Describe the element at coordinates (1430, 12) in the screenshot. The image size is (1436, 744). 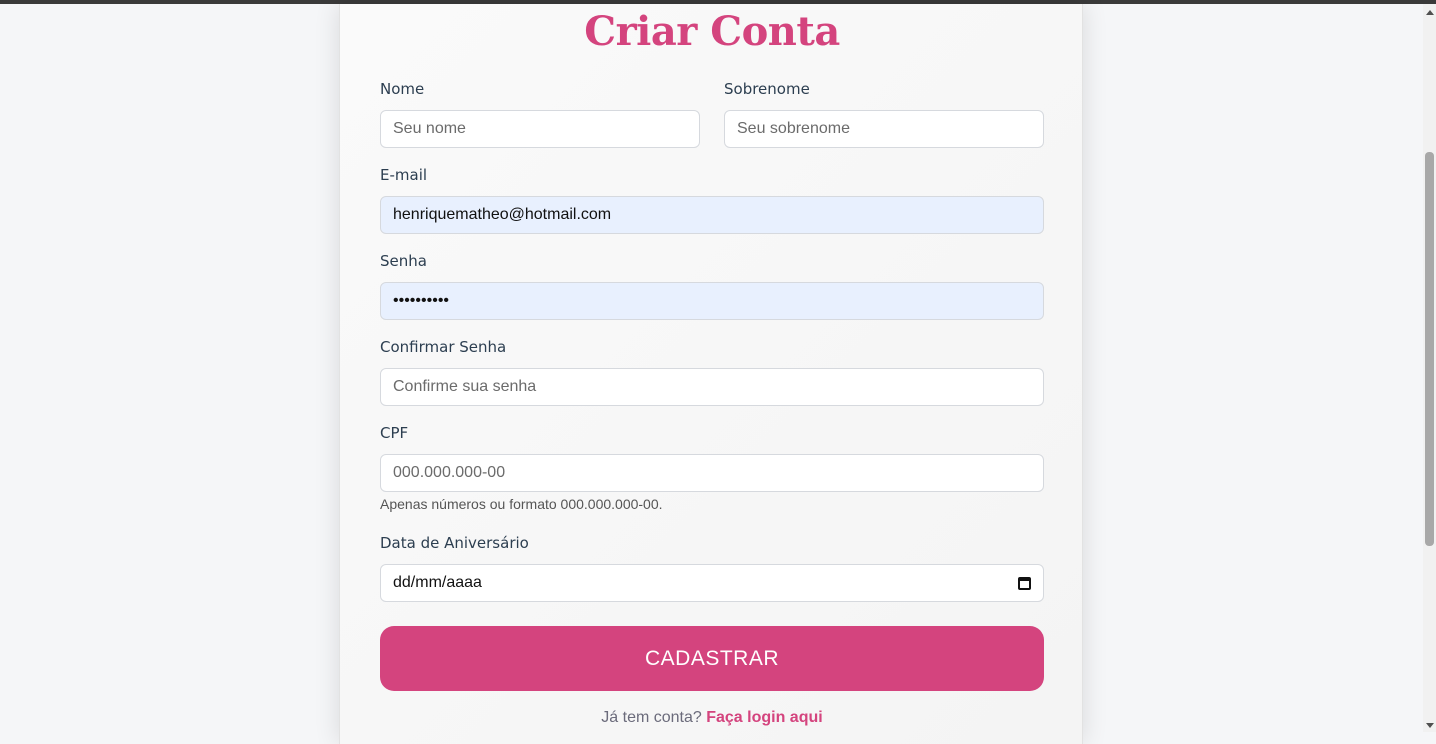
I see `scroll-up-arrow-icon` at that location.